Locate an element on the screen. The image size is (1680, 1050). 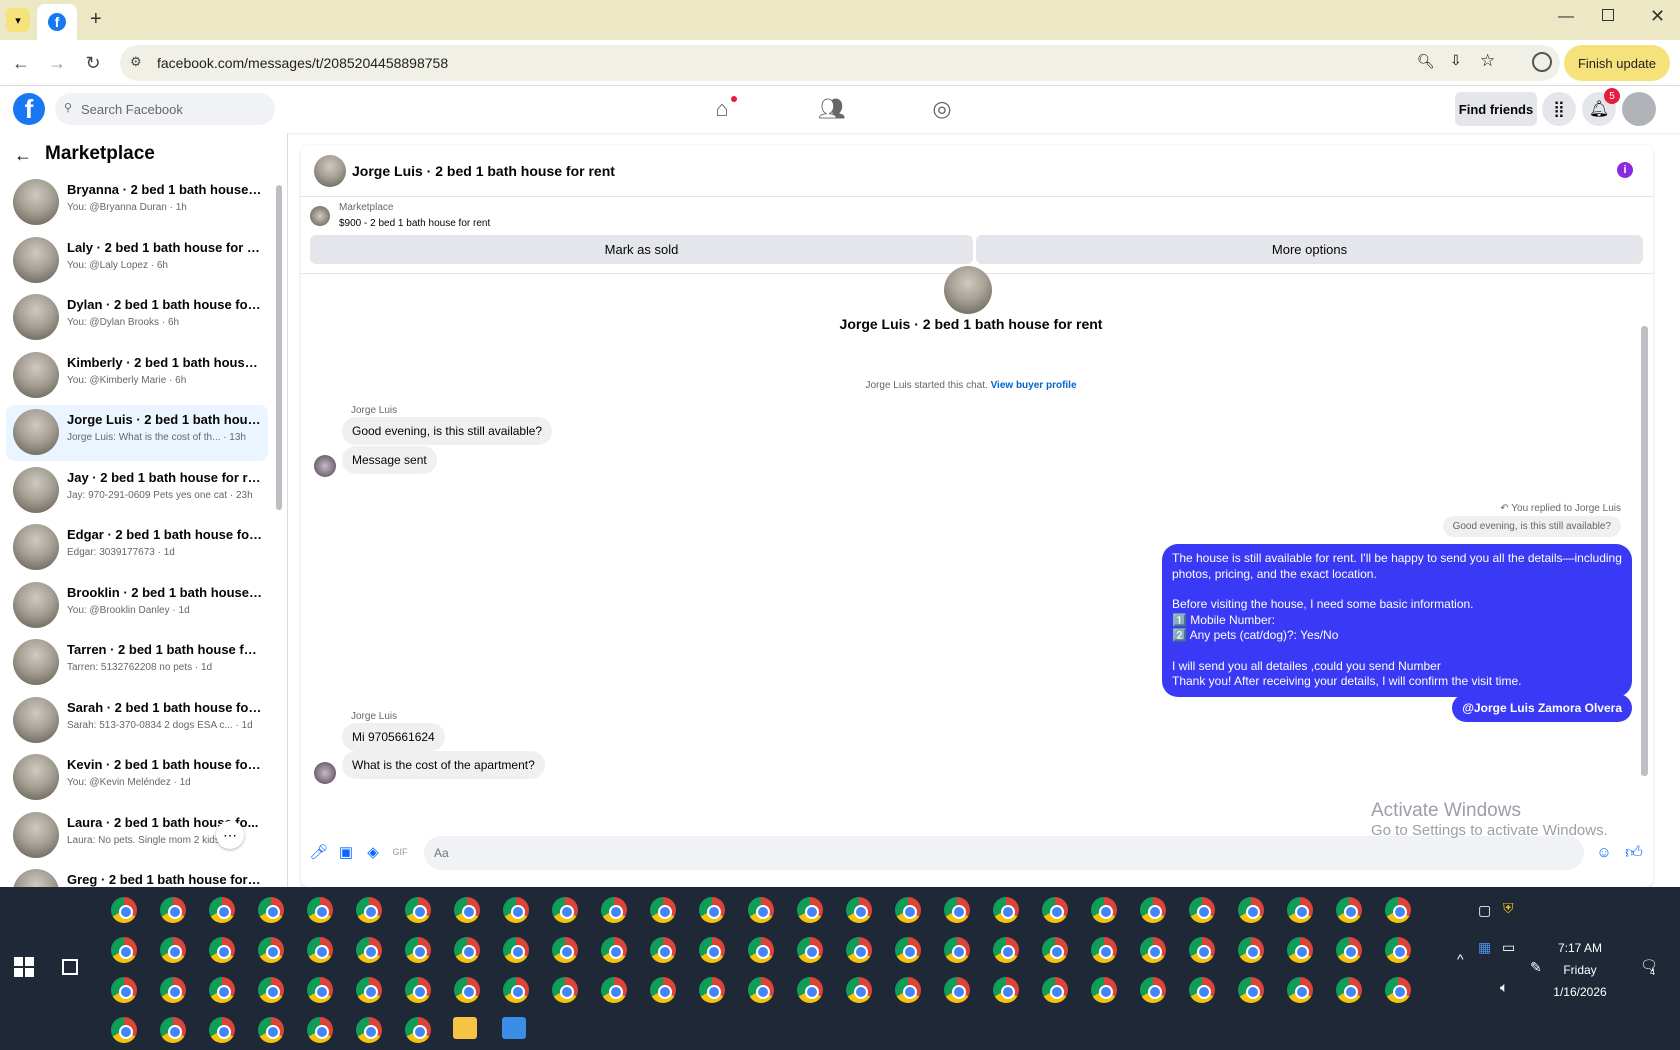
incoming-message: Message sent is located at coordinates (389, 460).